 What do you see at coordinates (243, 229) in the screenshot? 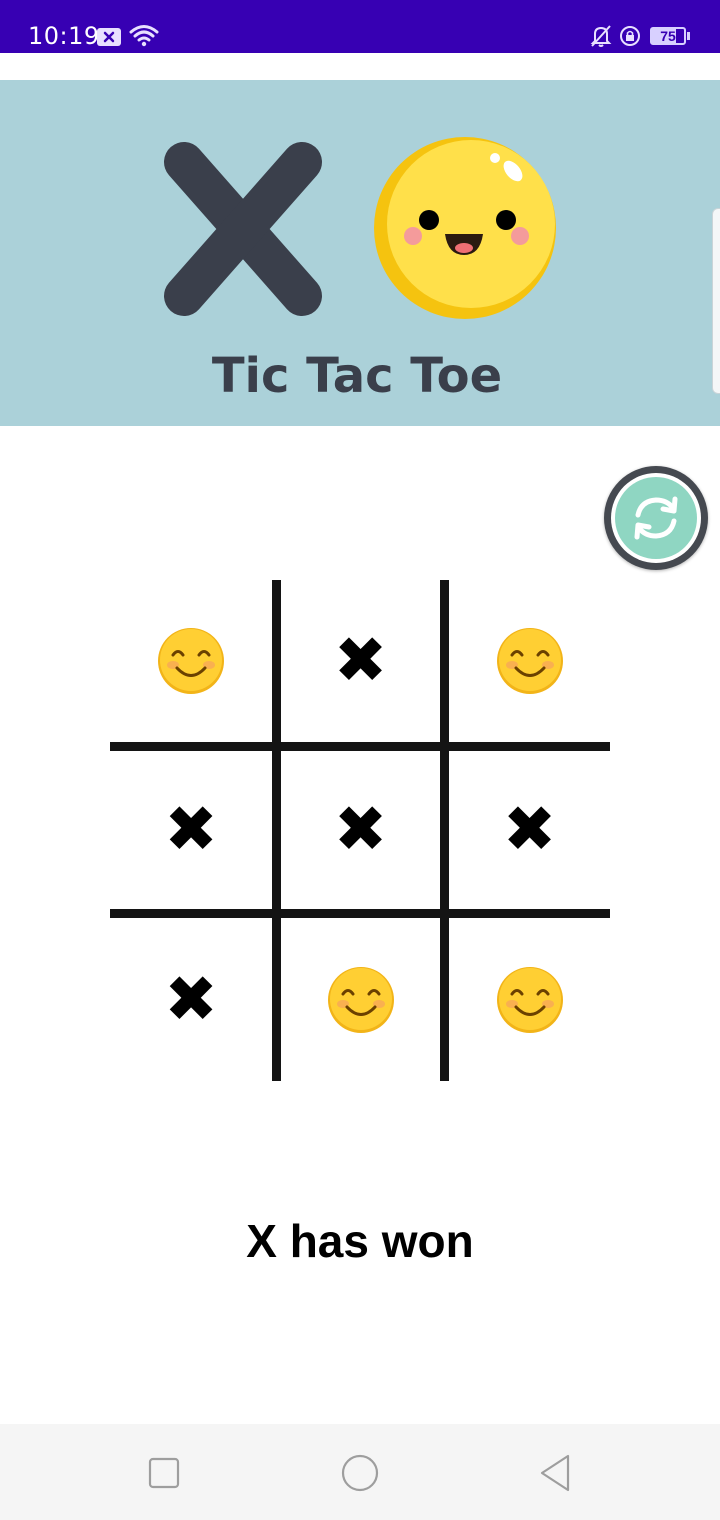
I see `x-logo-icon` at bounding box center [243, 229].